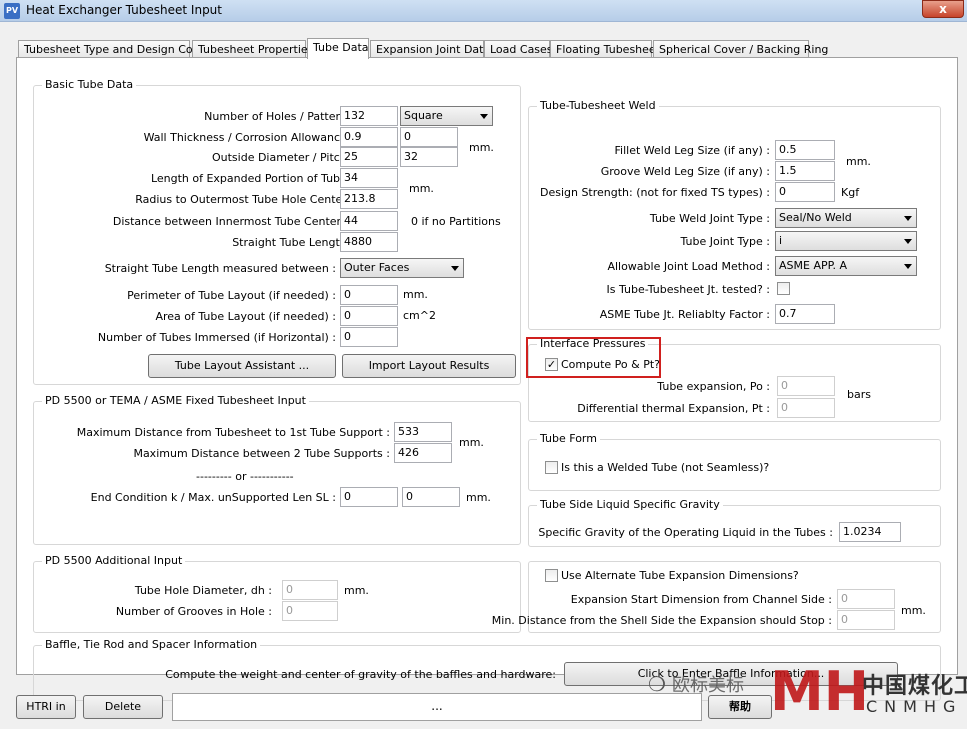 The height and width of the screenshot is (729, 967). Describe the element at coordinates (866, 599) in the screenshot. I see `expansion-start-input: 0` at that location.